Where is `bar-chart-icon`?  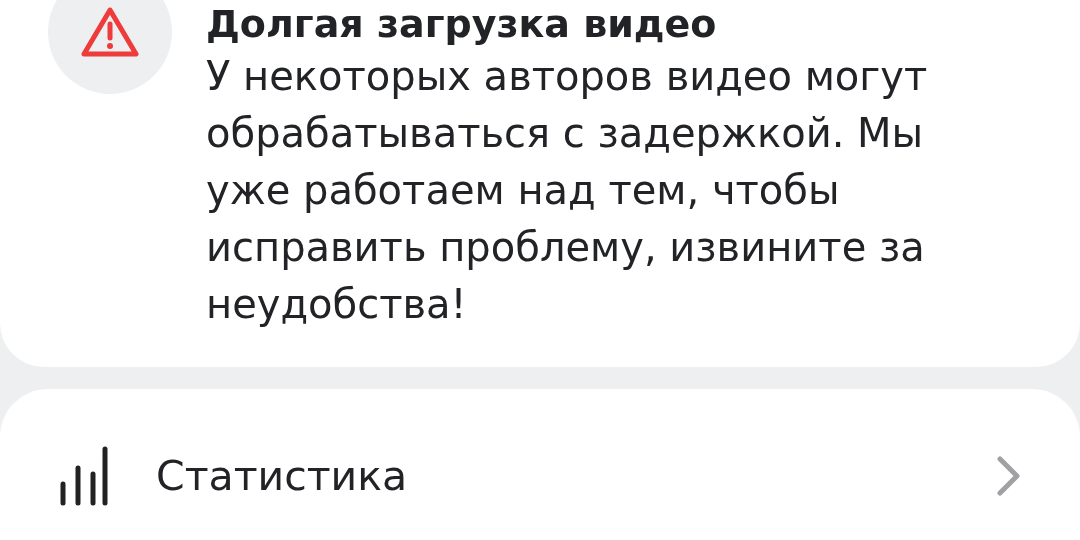
bar-chart-icon is located at coordinates (83, 476).